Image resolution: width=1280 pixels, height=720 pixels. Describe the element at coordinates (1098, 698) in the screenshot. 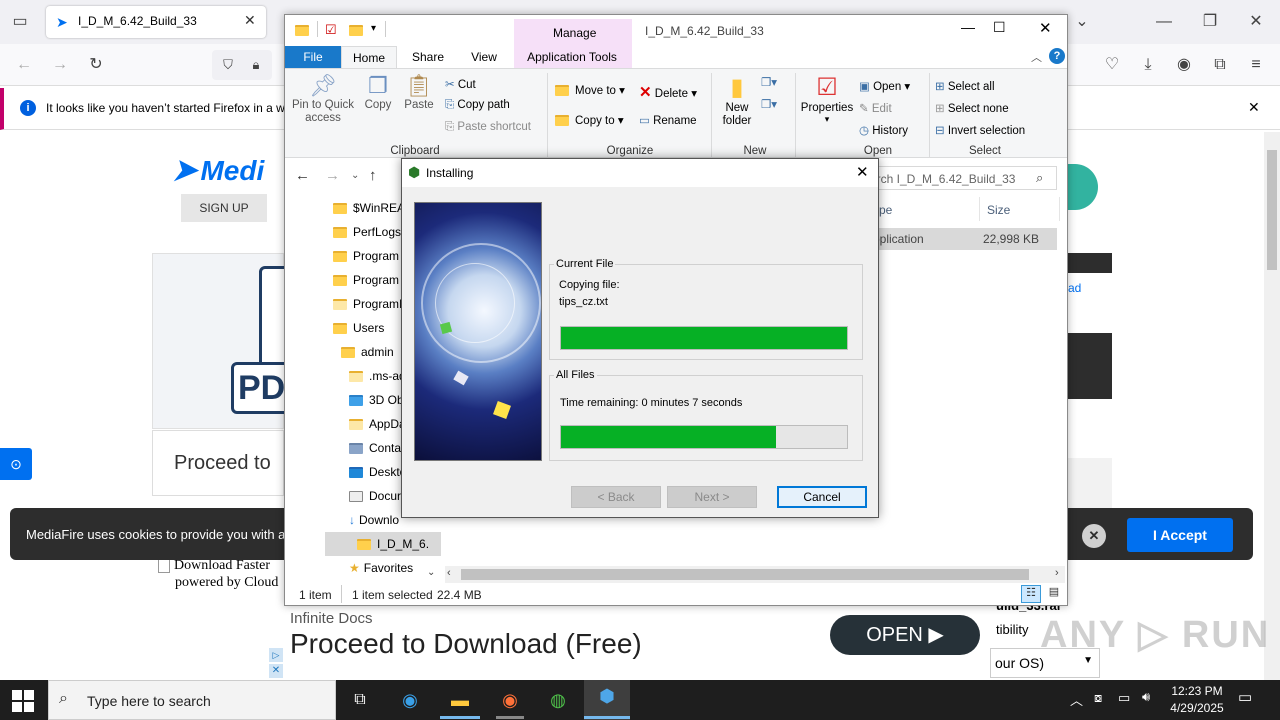

I see `tray-device-icon: ⧇` at that location.